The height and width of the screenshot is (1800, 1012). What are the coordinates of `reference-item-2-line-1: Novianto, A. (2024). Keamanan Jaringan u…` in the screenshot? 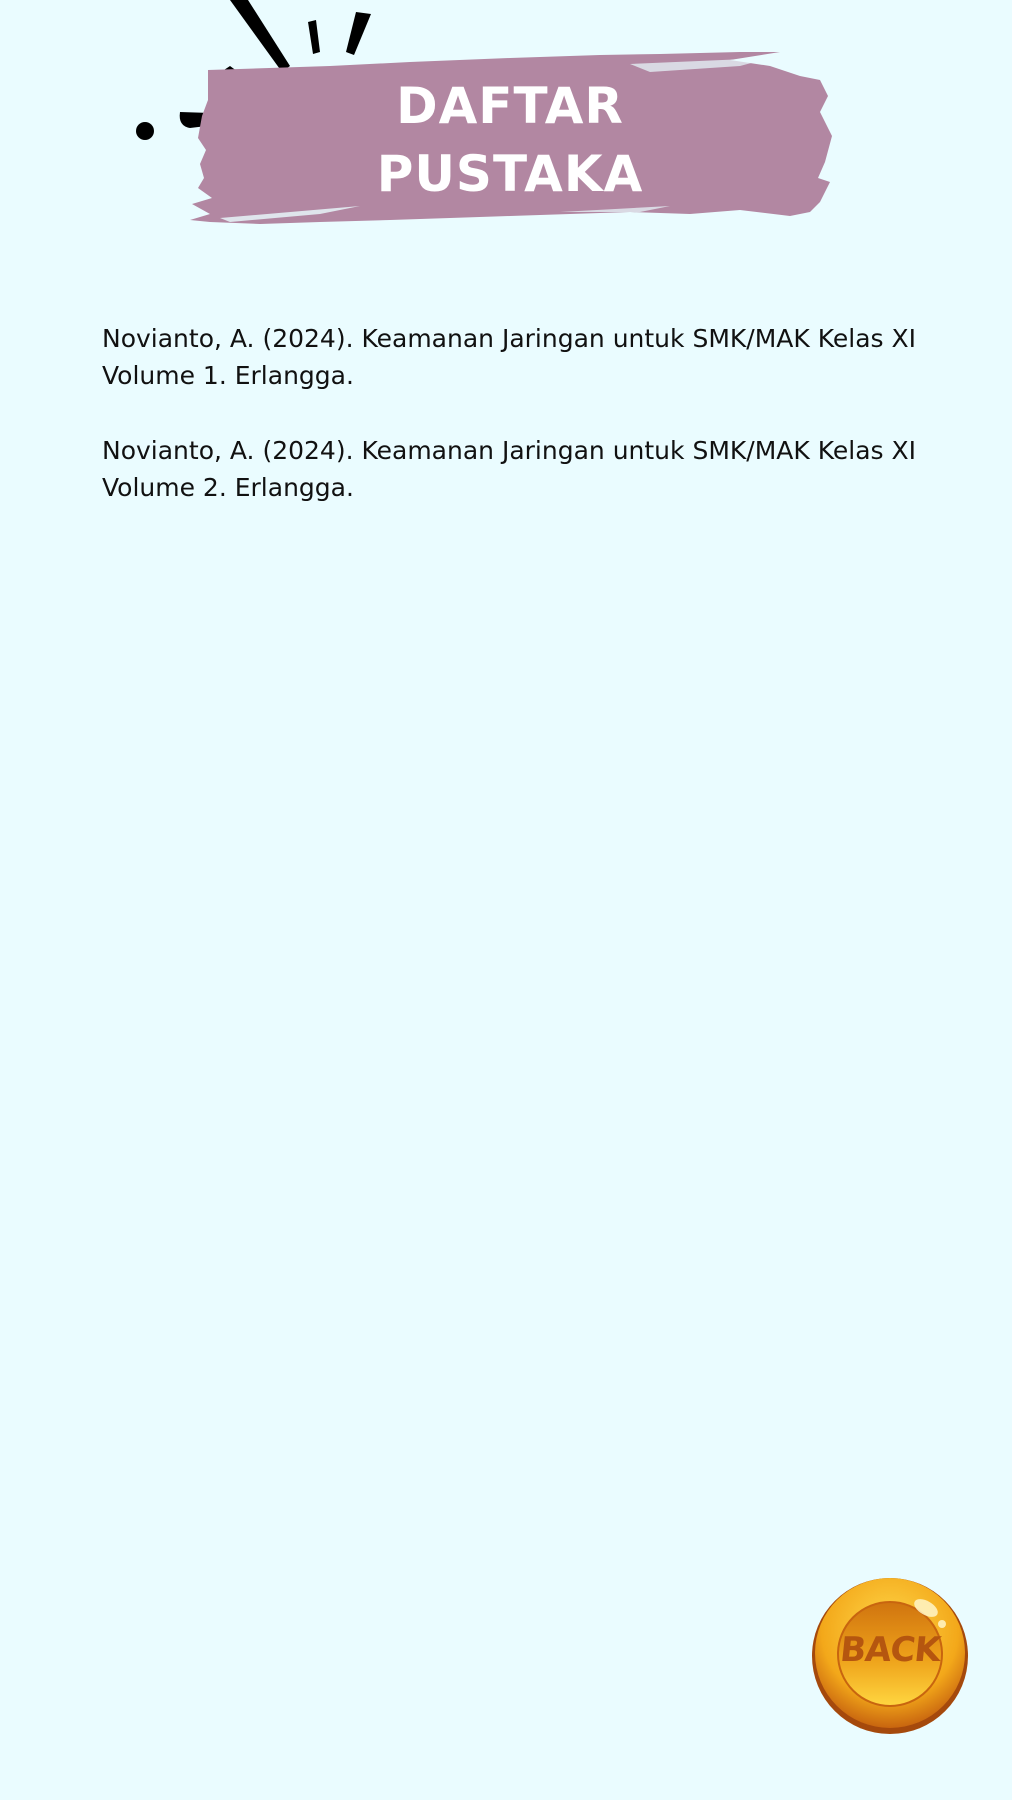 It's located at (509, 450).